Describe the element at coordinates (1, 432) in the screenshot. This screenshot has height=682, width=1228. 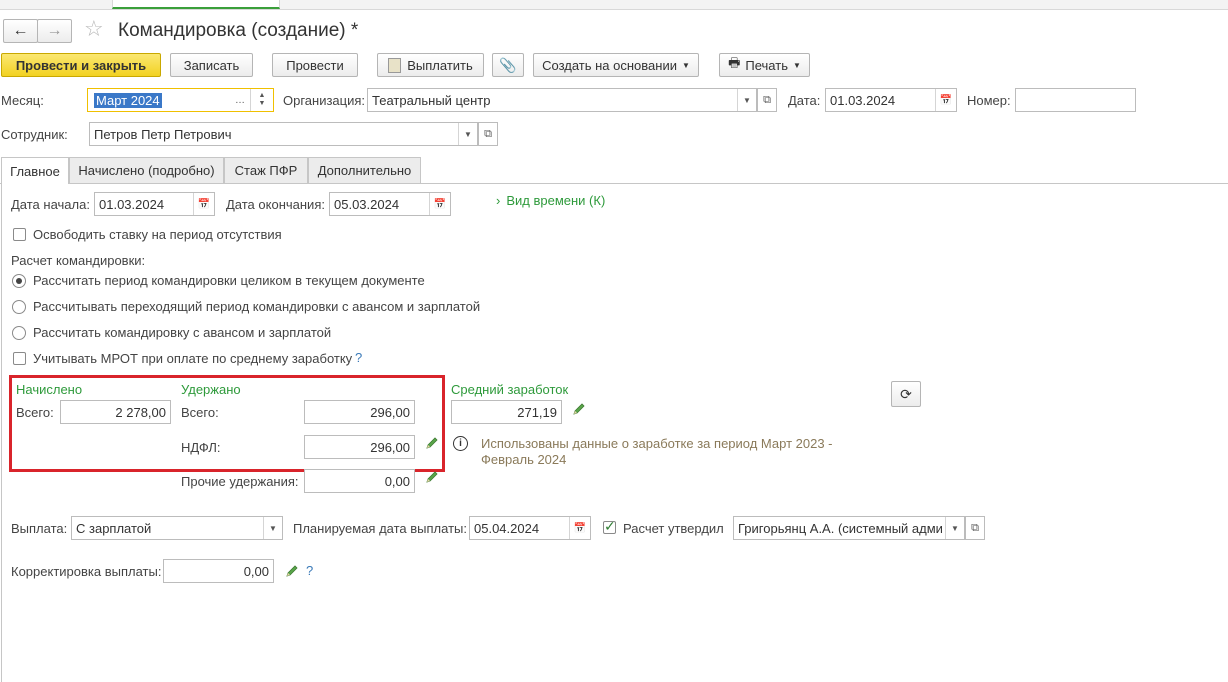
I see `tab-content-border` at that location.